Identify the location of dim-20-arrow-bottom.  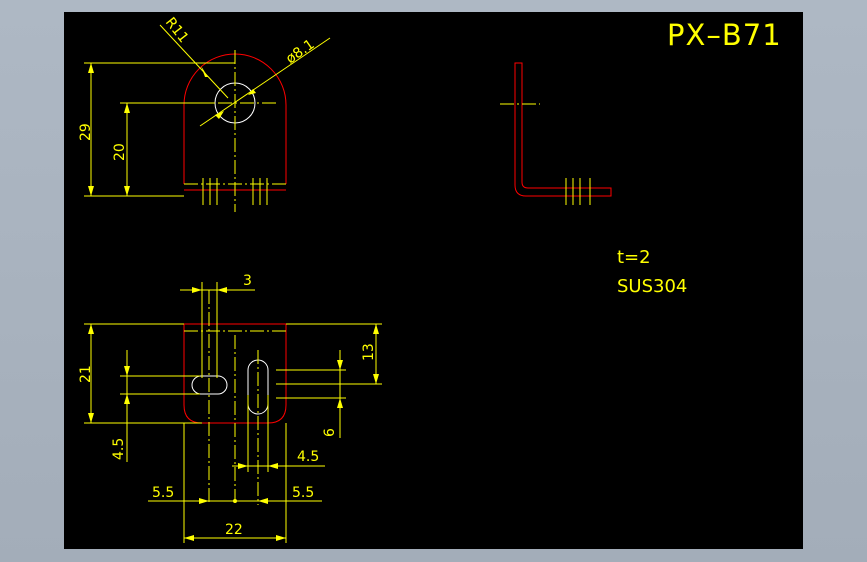
(127, 191).